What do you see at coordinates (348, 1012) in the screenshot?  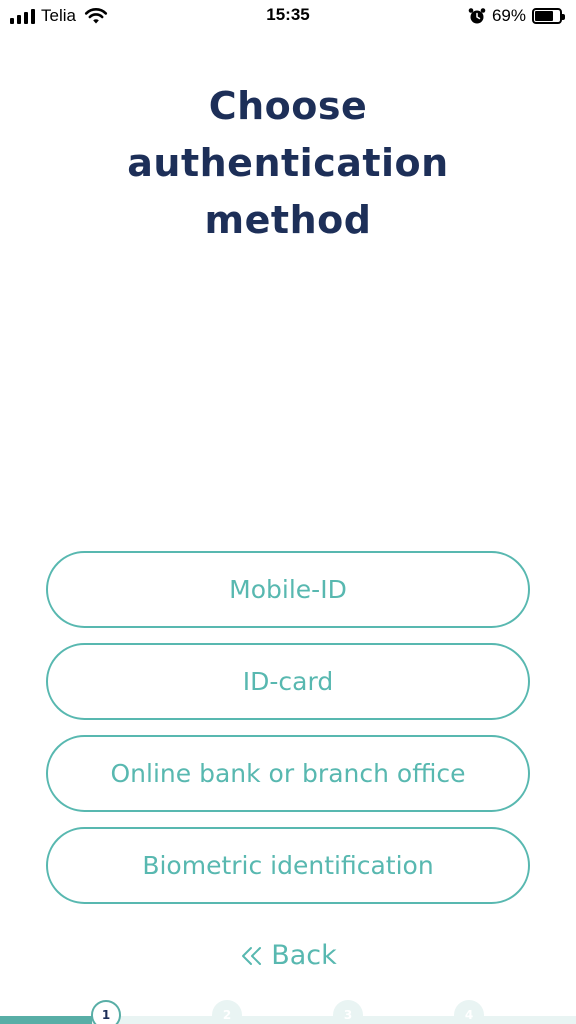 I see `step-3-indicator: 3` at bounding box center [348, 1012].